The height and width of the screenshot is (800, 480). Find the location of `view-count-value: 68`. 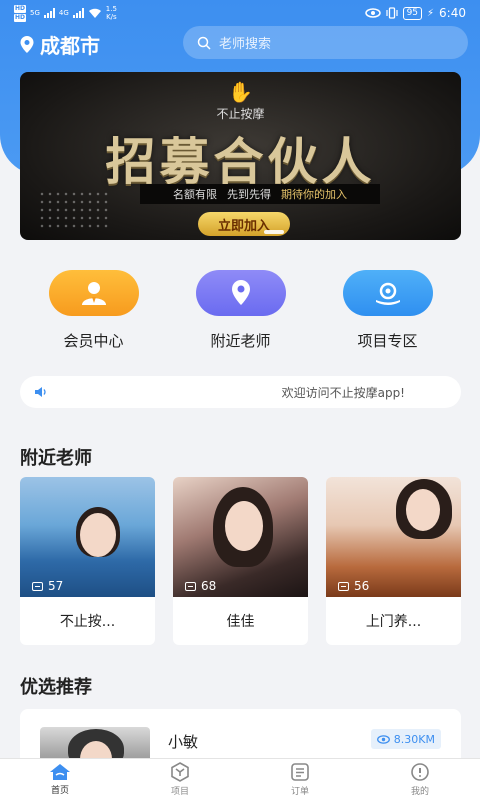

view-count-value: 68 is located at coordinates (209, 586).